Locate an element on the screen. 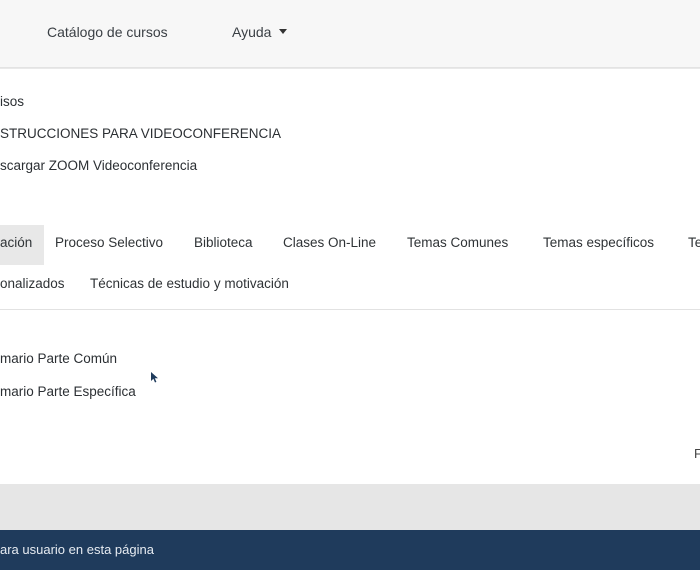  content-item-temario-comun: mario Parte Común is located at coordinates (58, 358).